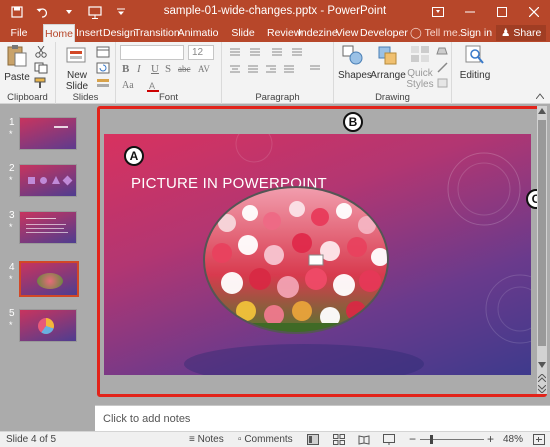  I want to click on font-name-box, so click(152, 52).